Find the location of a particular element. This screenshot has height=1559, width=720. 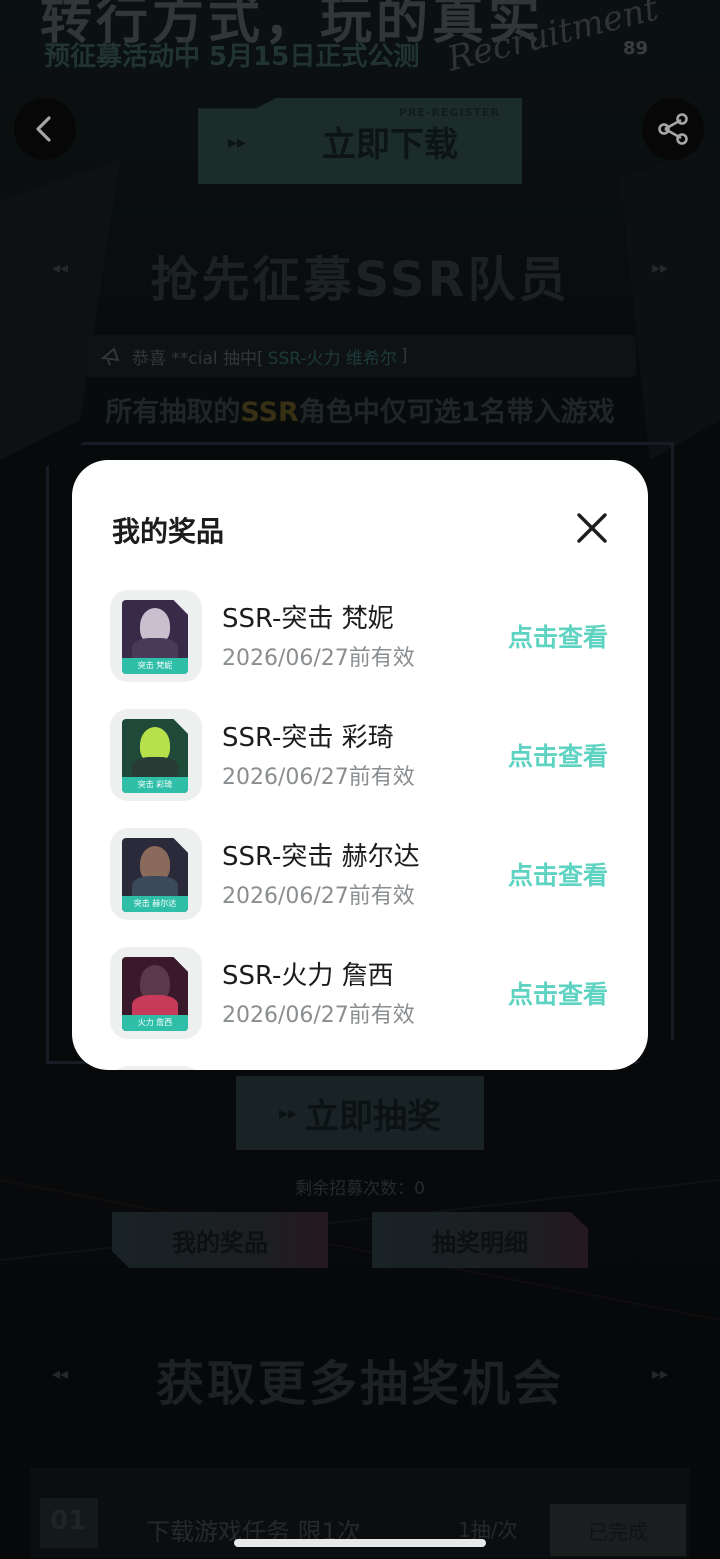

character-card: 突击 赫尔达 is located at coordinates (155, 875).